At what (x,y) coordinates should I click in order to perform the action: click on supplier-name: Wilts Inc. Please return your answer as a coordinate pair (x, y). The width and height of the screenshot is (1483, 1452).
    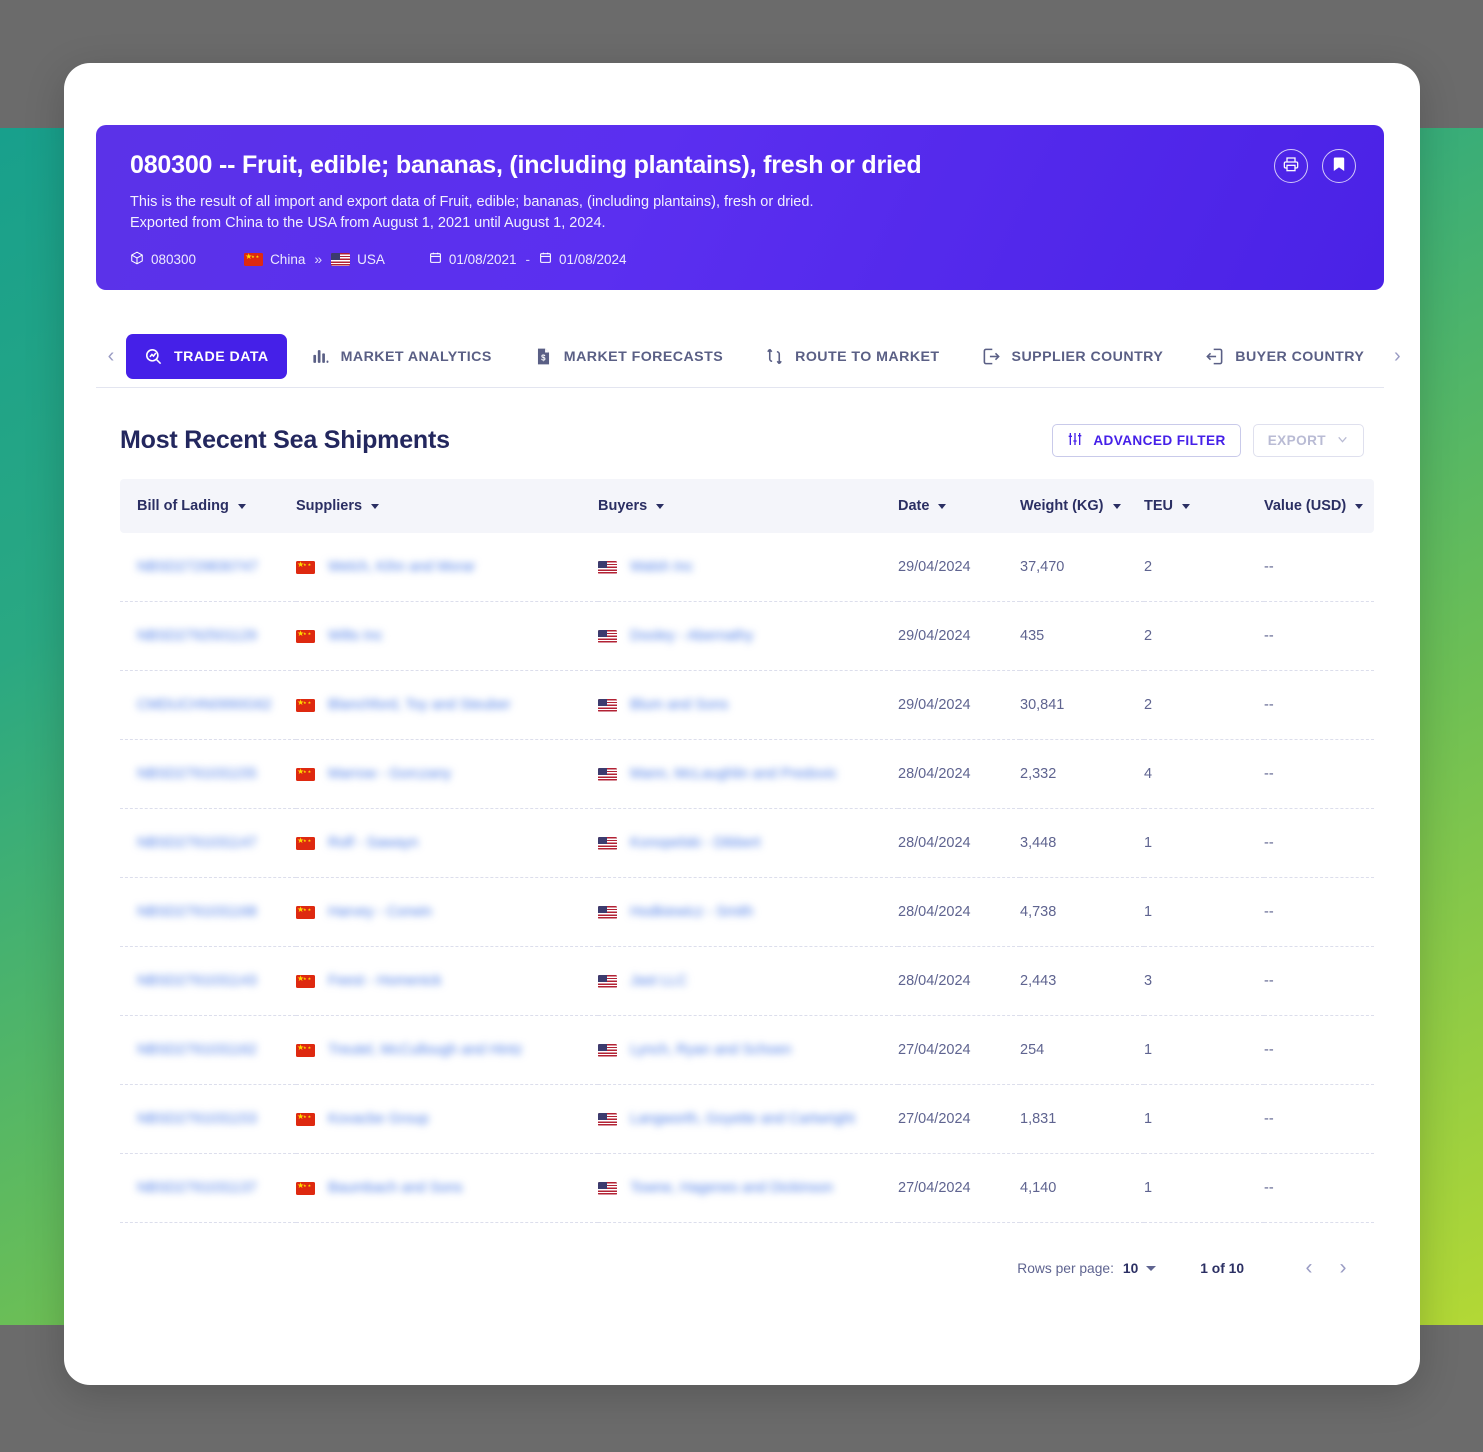
    Looking at the image, I should click on (355, 636).